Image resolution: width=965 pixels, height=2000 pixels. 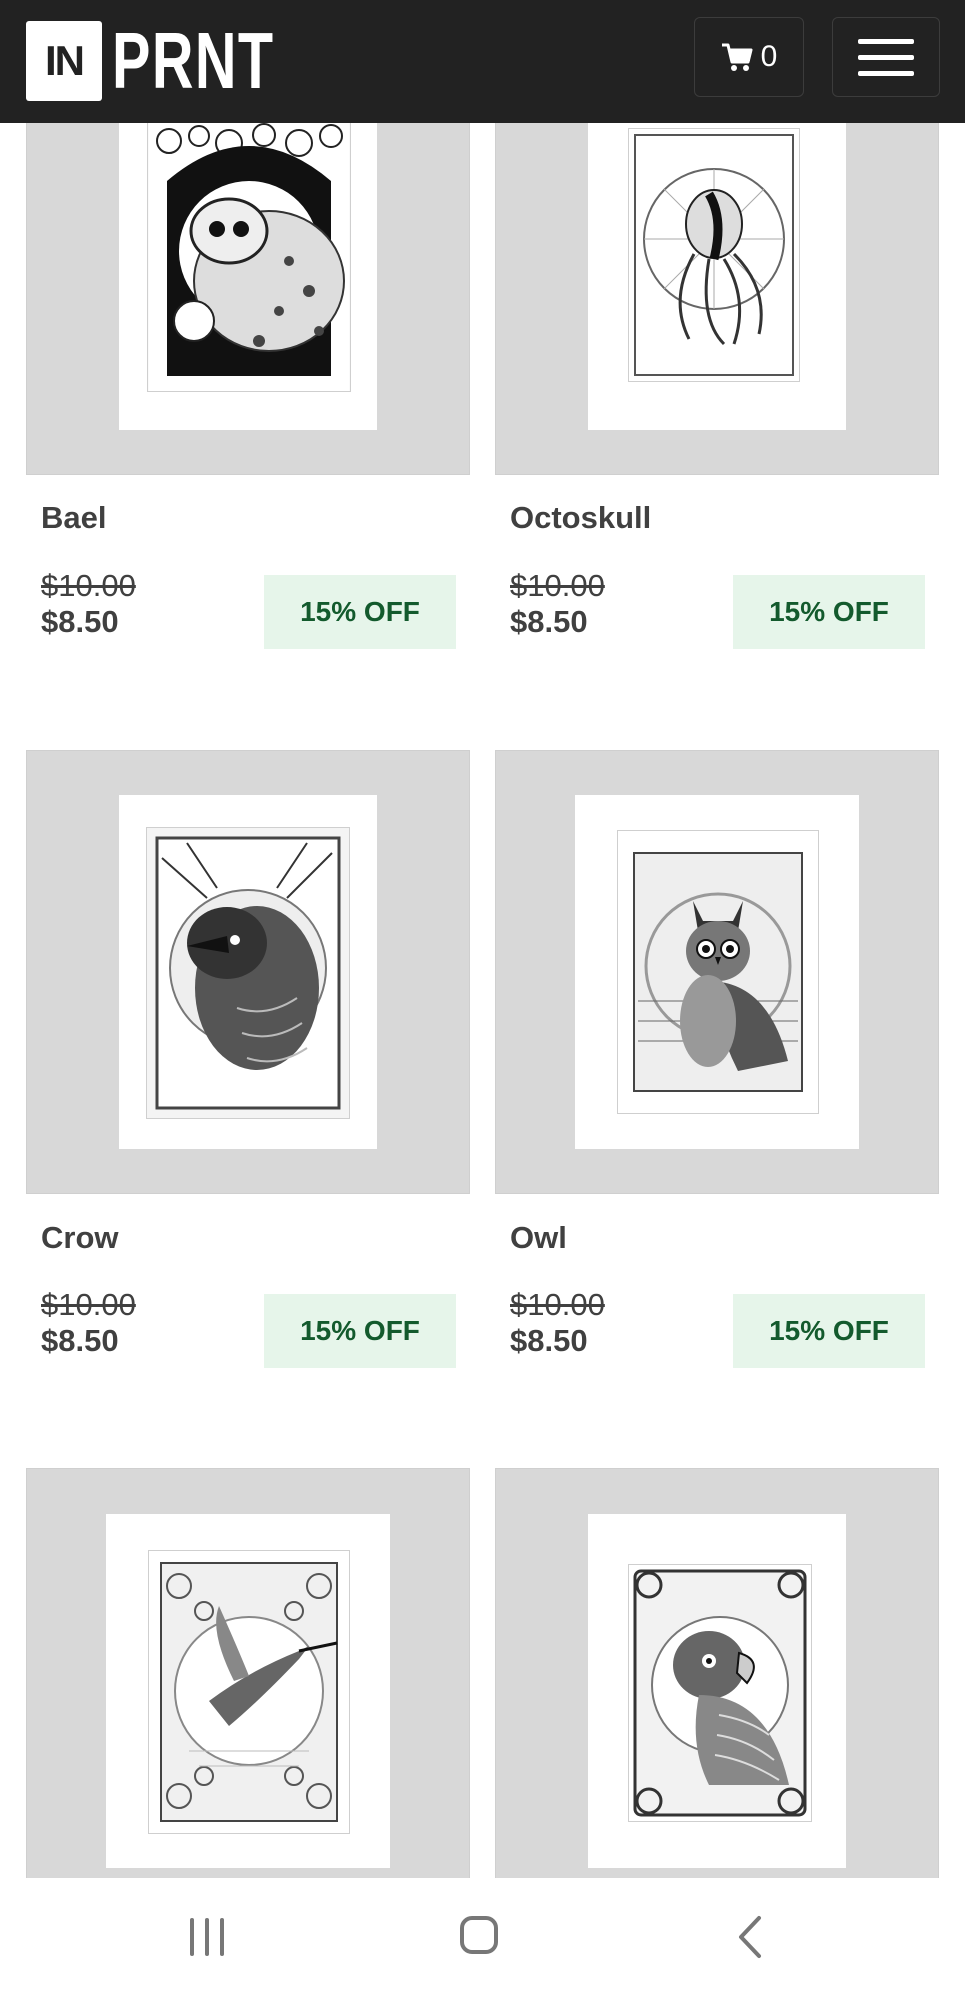 What do you see at coordinates (193, 60) in the screenshot?
I see `logo-text: PRNT` at bounding box center [193, 60].